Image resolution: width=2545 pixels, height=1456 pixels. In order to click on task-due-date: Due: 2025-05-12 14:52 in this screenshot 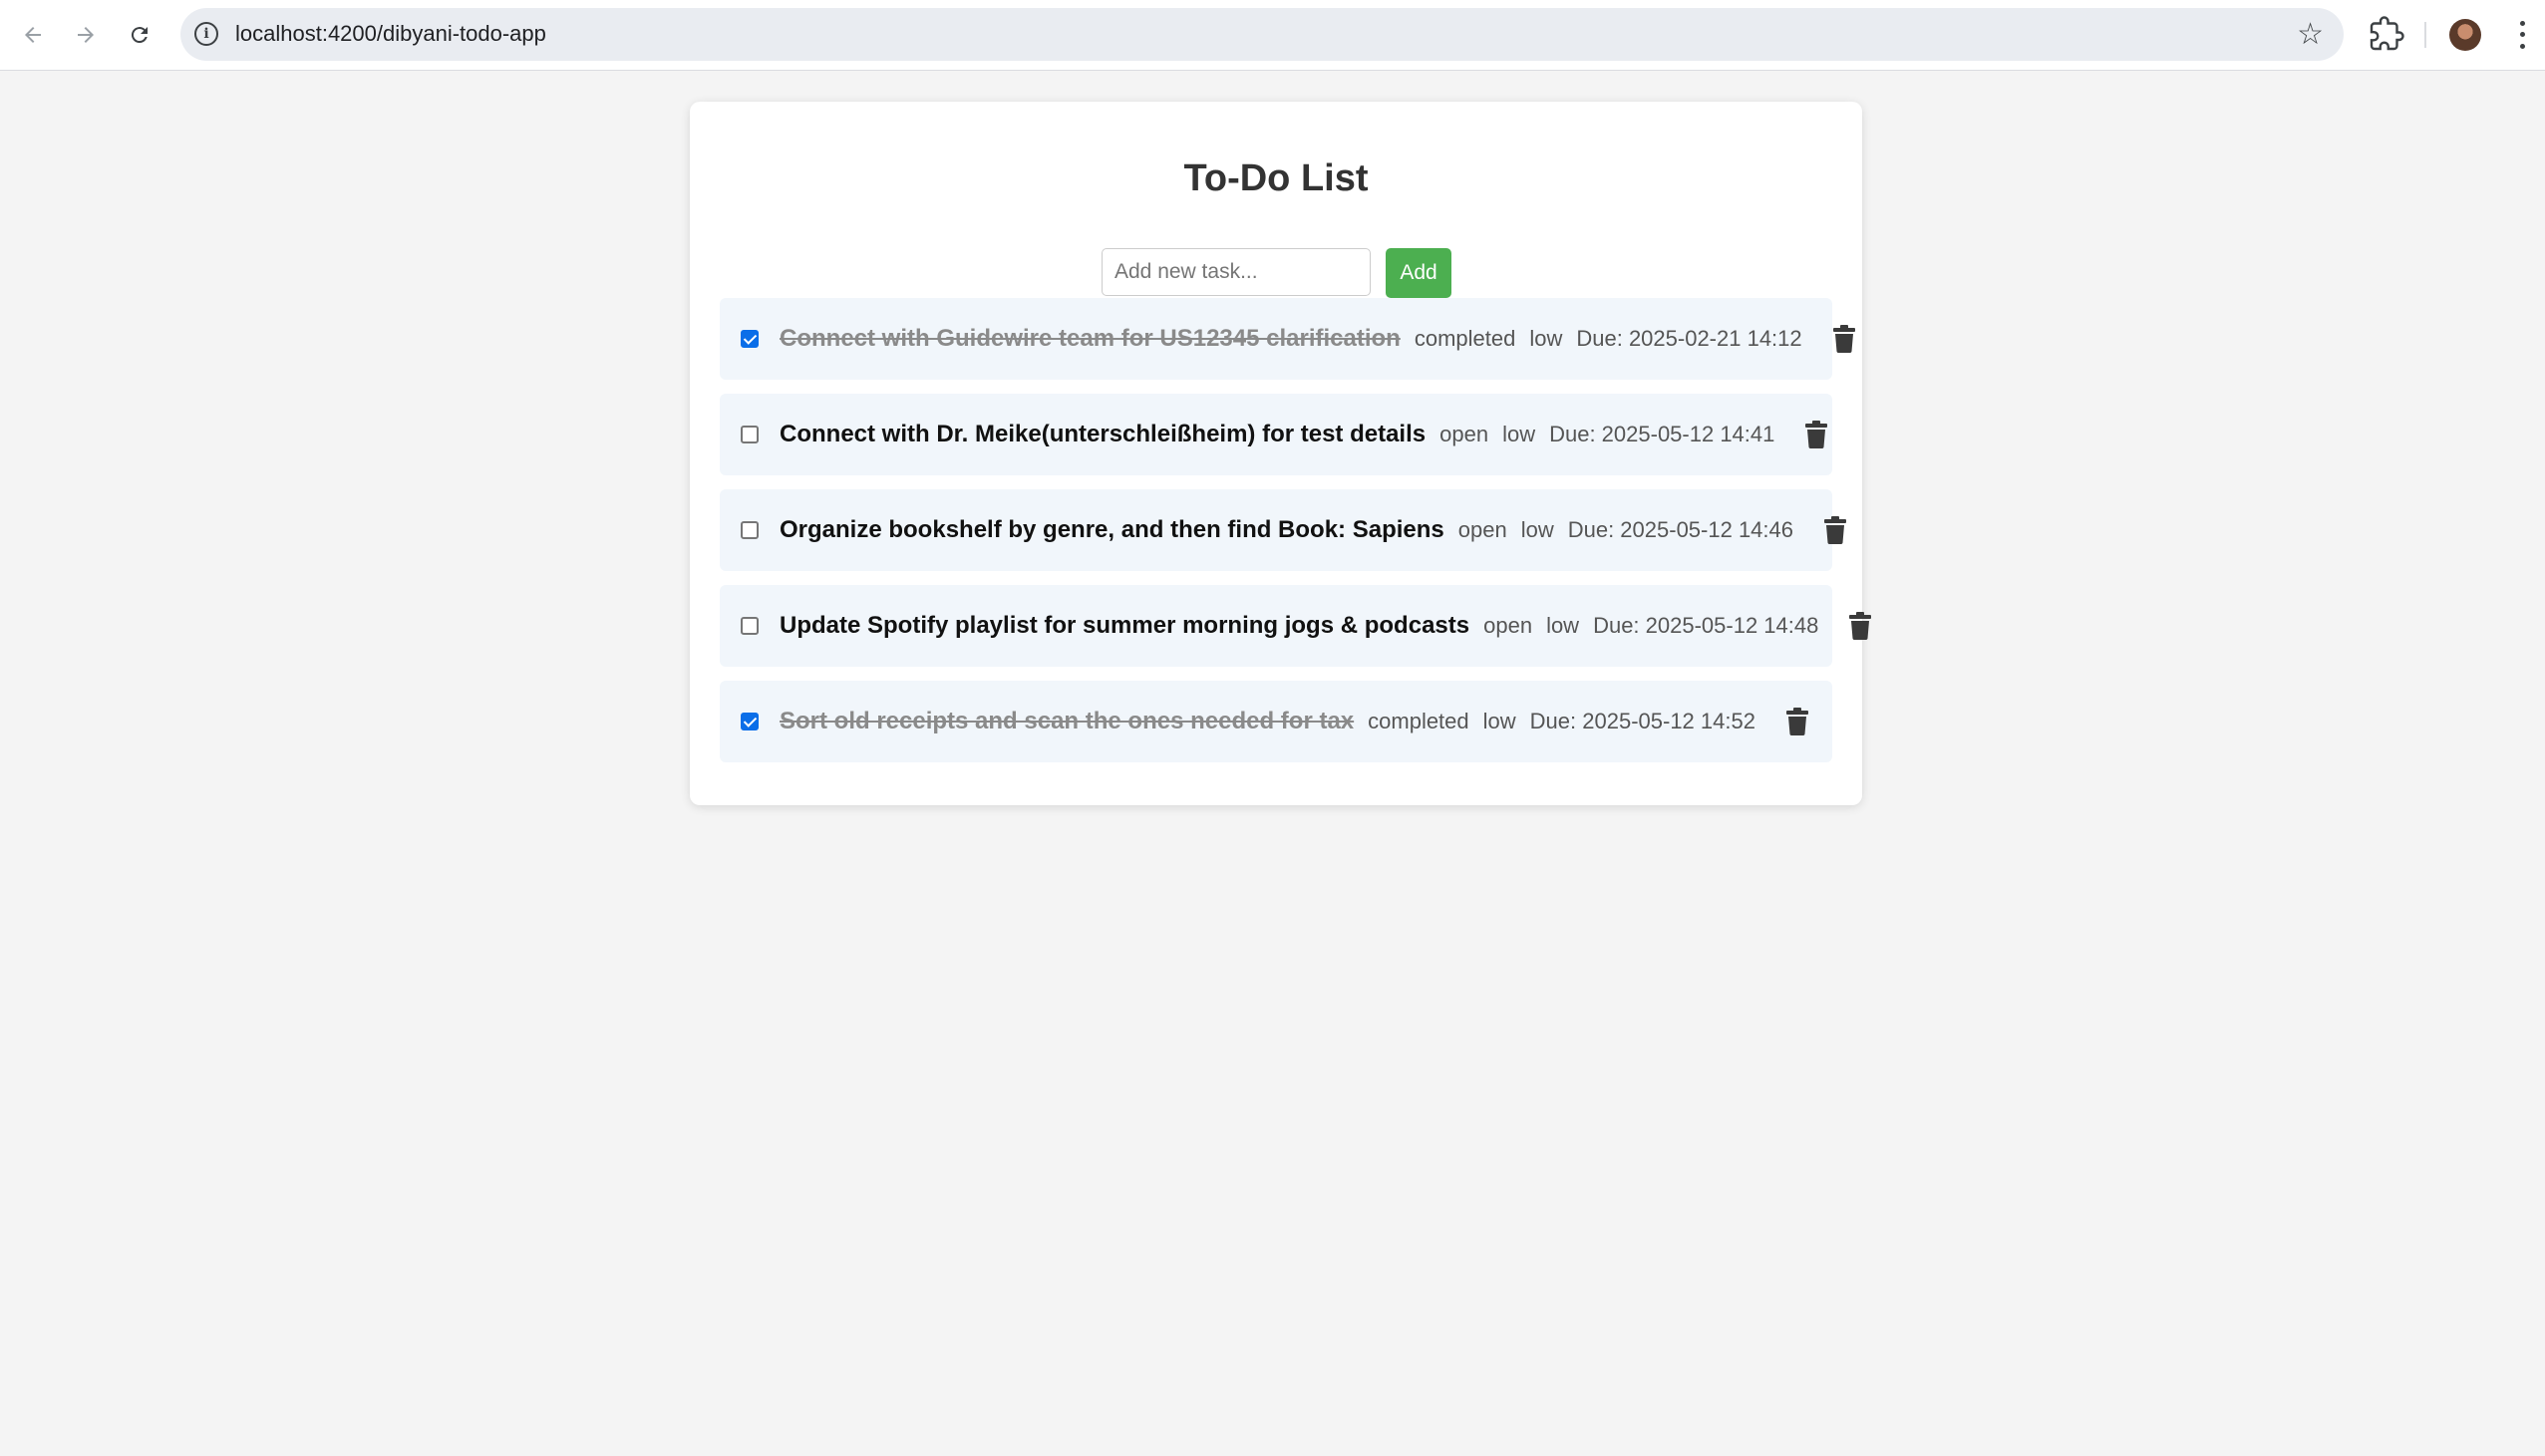, I will do `click(1642, 721)`.